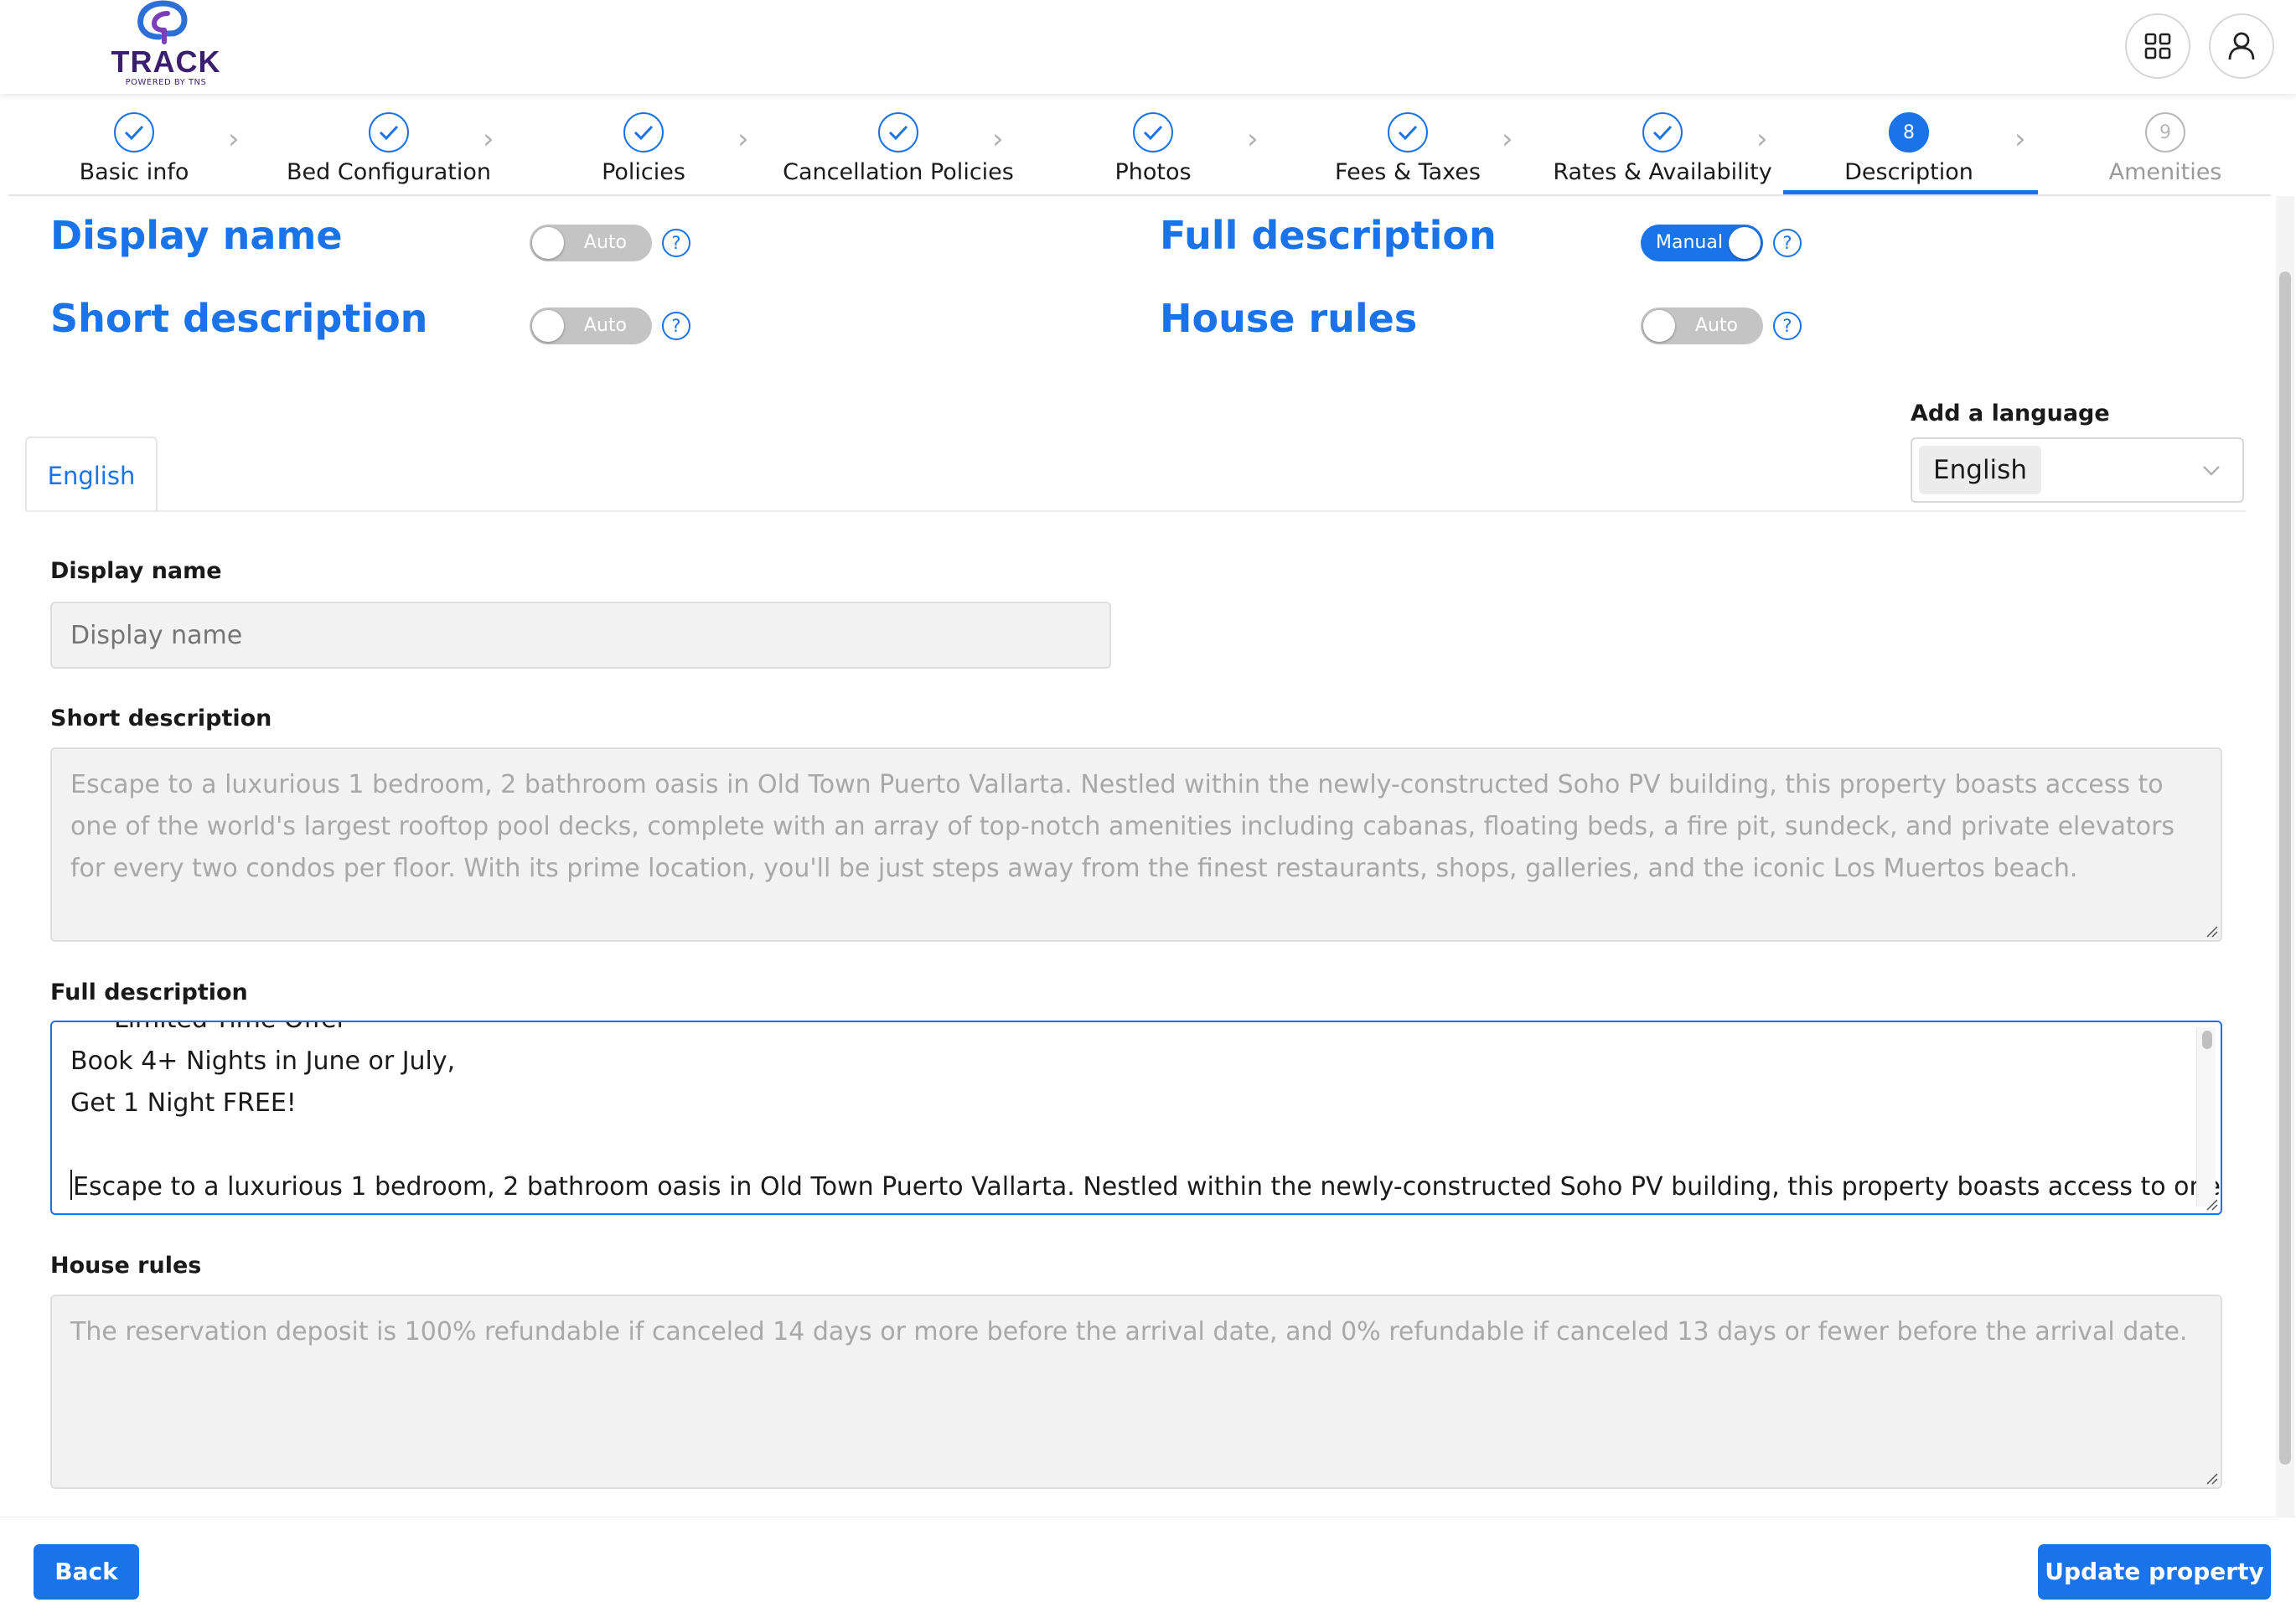 The image size is (2296, 1623). What do you see at coordinates (1153, 172) in the screenshot?
I see `step-label: Photos` at bounding box center [1153, 172].